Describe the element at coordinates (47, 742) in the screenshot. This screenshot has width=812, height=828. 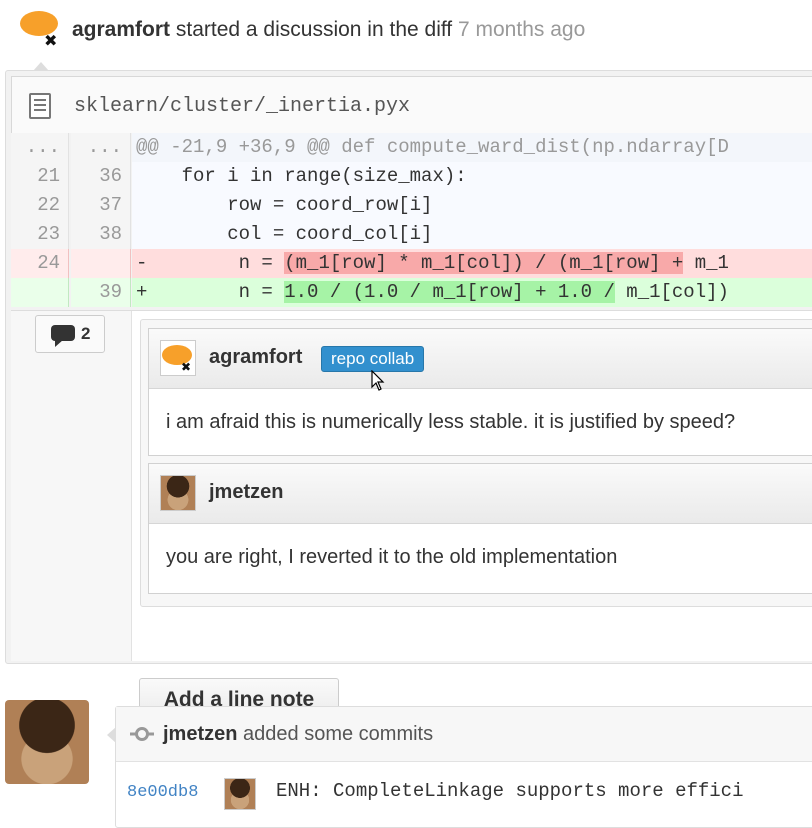
I see `jmetzen-avatar` at that location.